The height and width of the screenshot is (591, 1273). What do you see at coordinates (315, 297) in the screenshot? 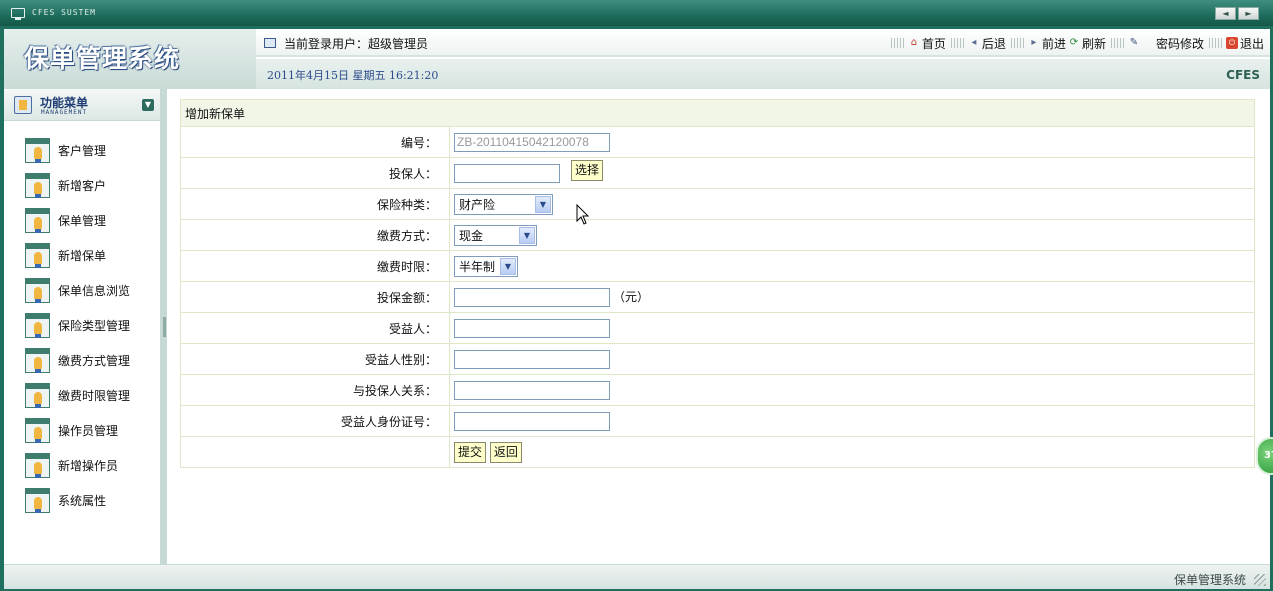
I see `amount-label: 投保金额：` at bounding box center [315, 297].